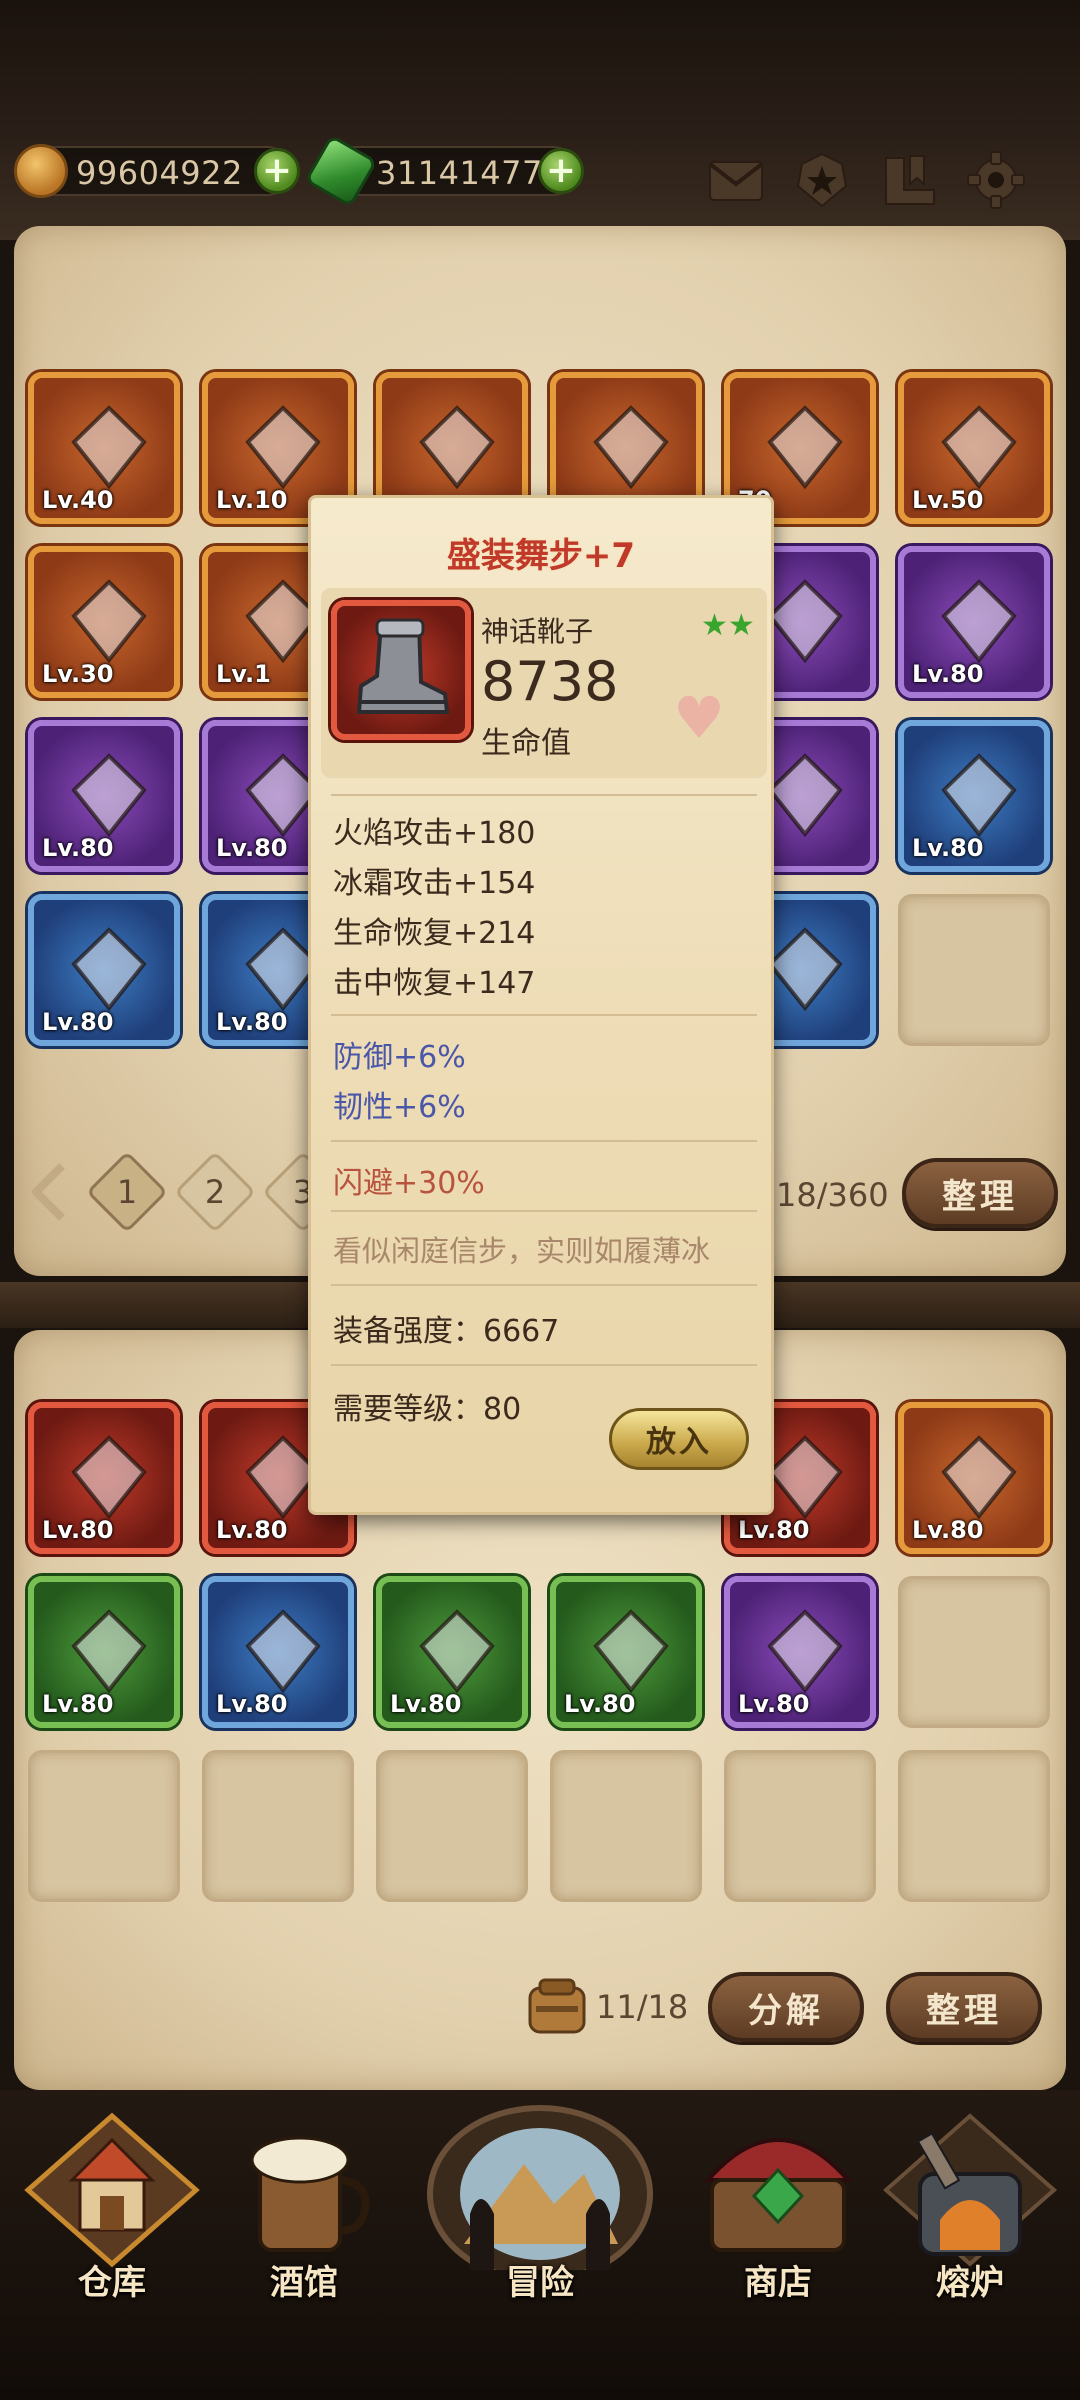 Image resolution: width=1080 pixels, height=2400 pixels. Describe the element at coordinates (631, 447) in the screenshot. I see `orb-staff-icon` at that location.